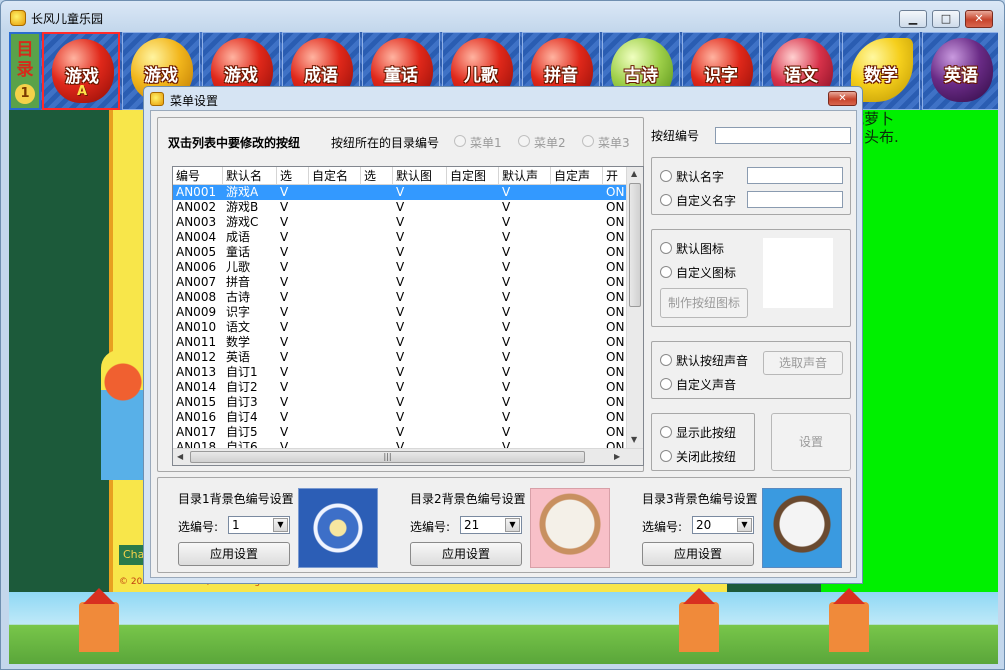 This screenshot has width=1005, height=670. What do you see at coordinates (408, 417) in the screenshot?
I see `table-row: AN016 自订4 V V V ON` at bounding box center [408, 417].